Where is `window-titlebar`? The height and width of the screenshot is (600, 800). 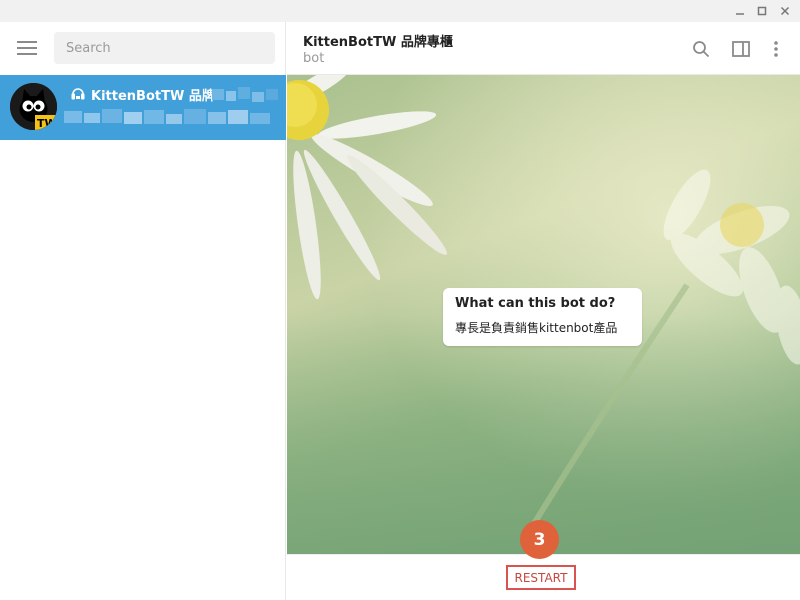
window-titlebar is located at coordinates (400, 11).